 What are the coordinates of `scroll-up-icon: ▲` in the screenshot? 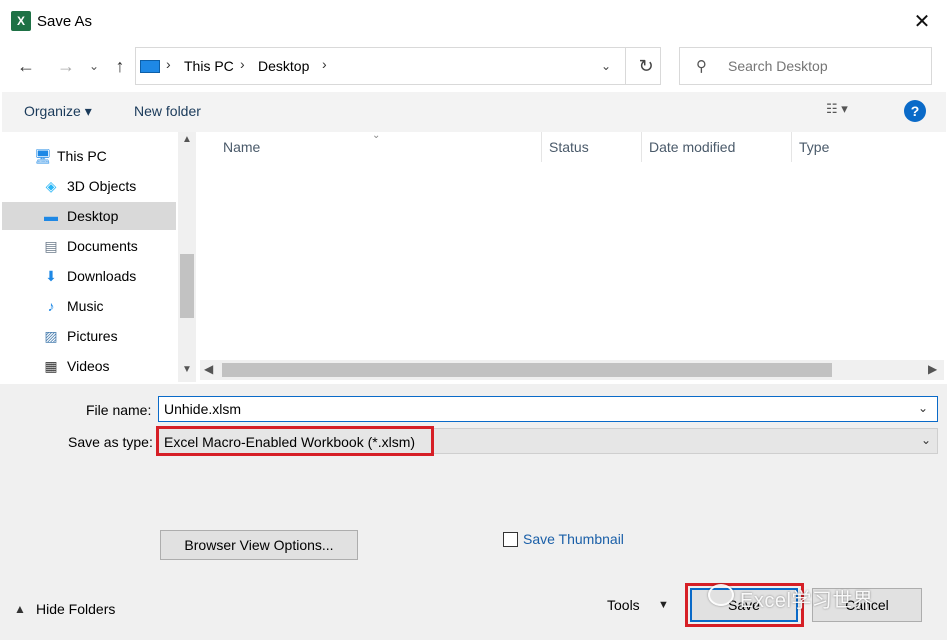 It's located at (187, 142).